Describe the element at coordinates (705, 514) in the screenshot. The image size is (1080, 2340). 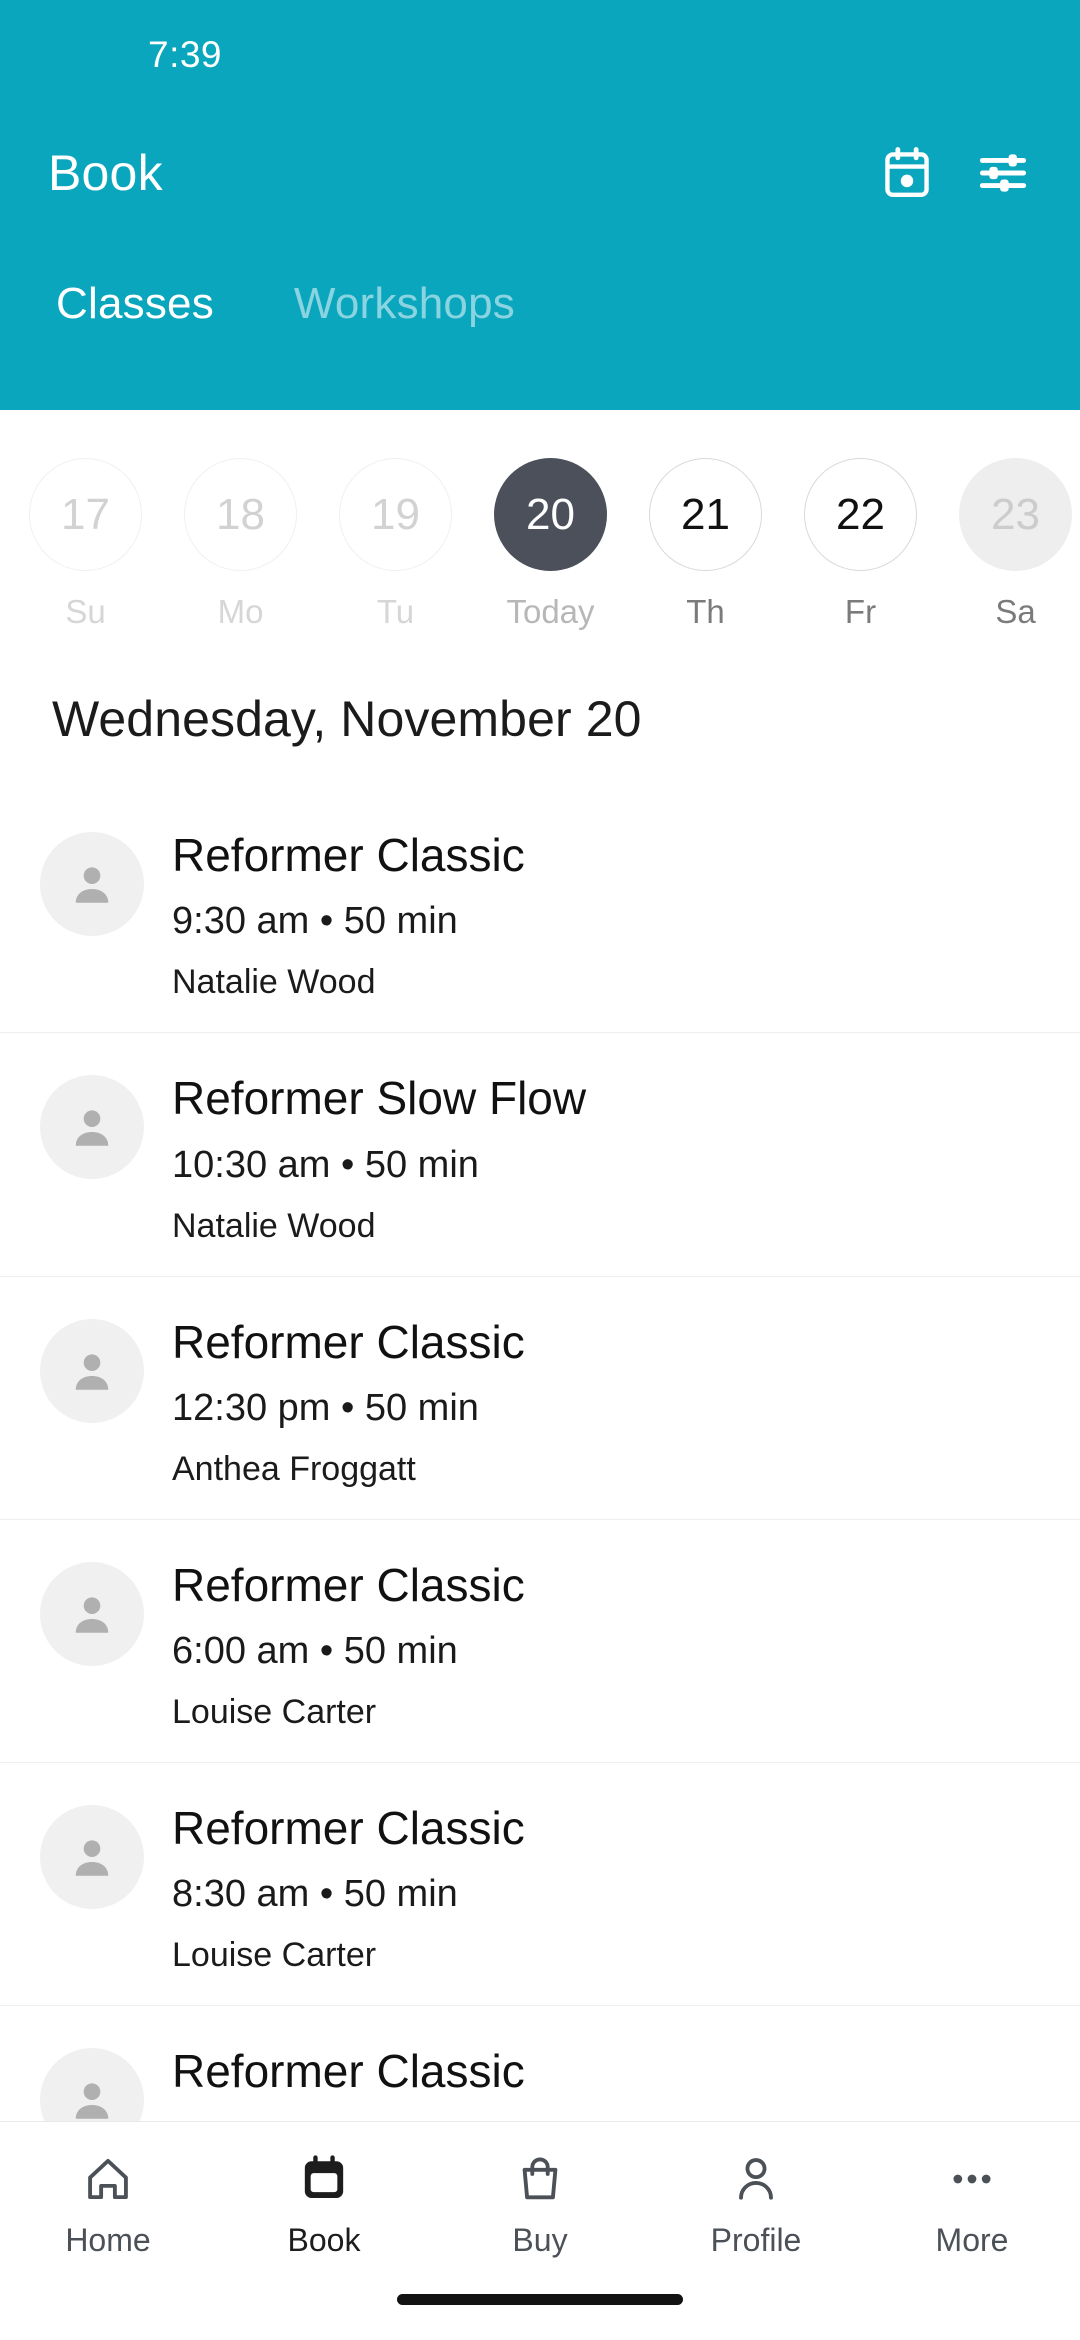
I see `date-number: 21` at that location.